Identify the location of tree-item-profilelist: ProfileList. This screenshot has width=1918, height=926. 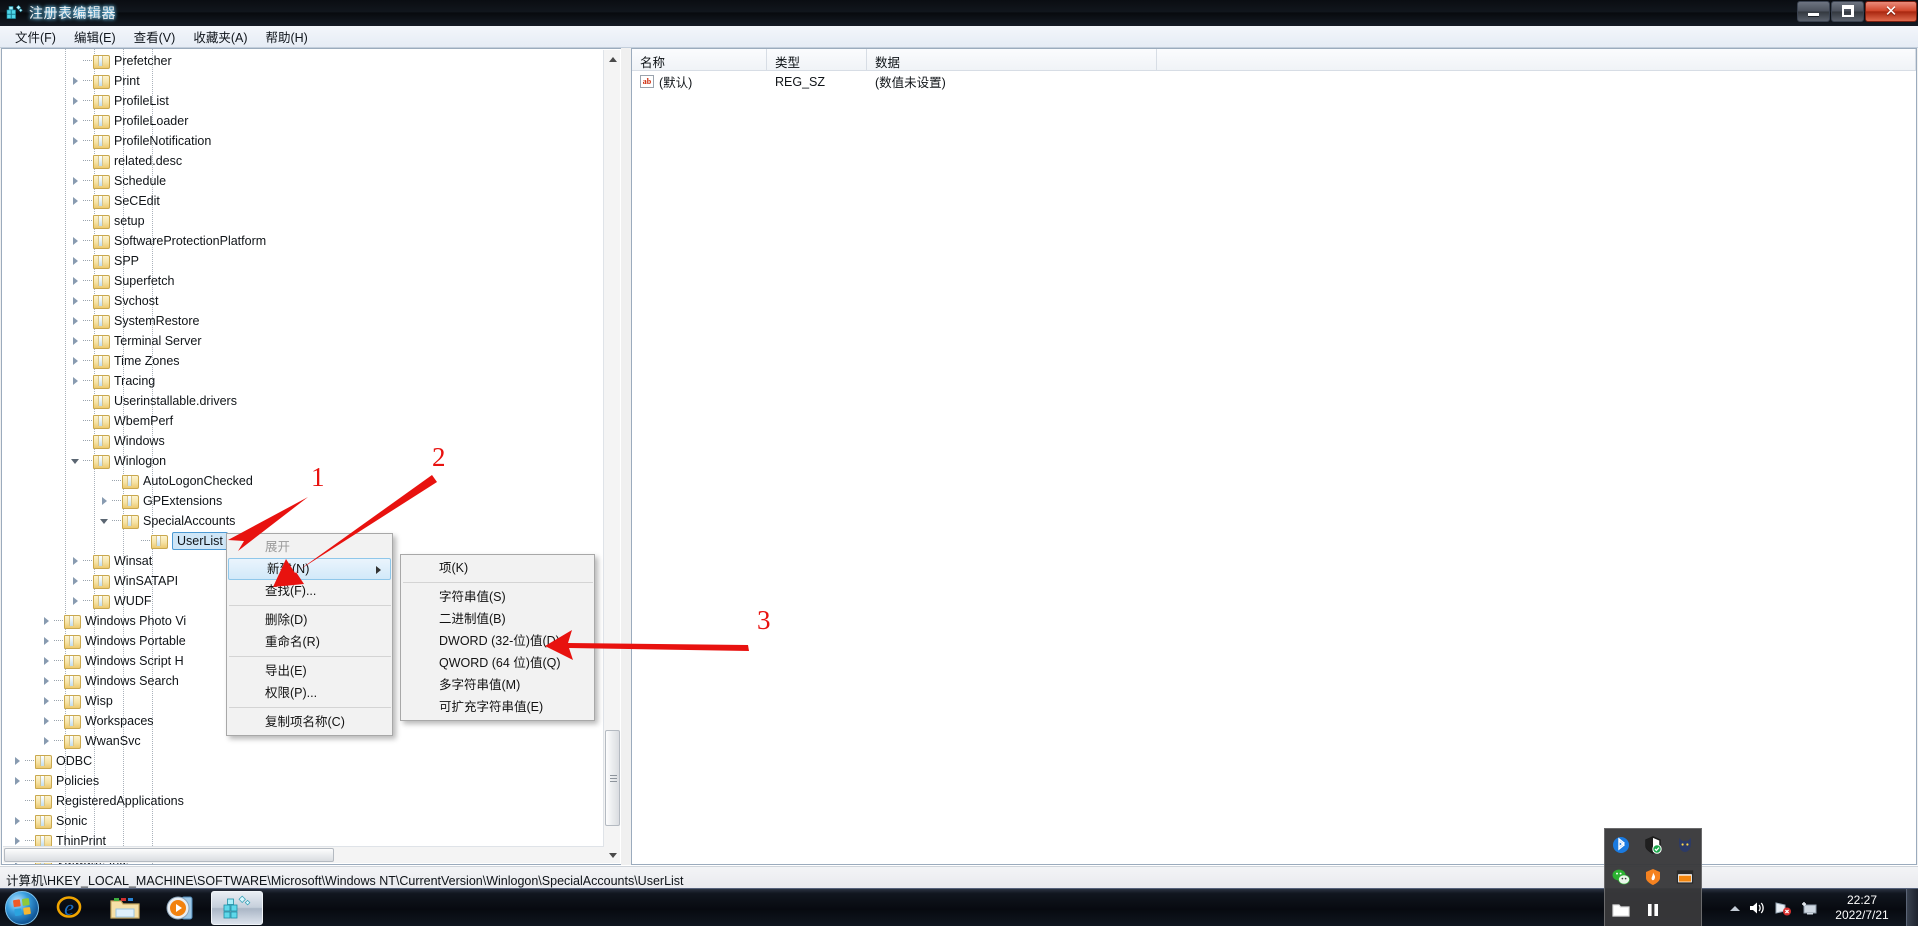
(311, 101).